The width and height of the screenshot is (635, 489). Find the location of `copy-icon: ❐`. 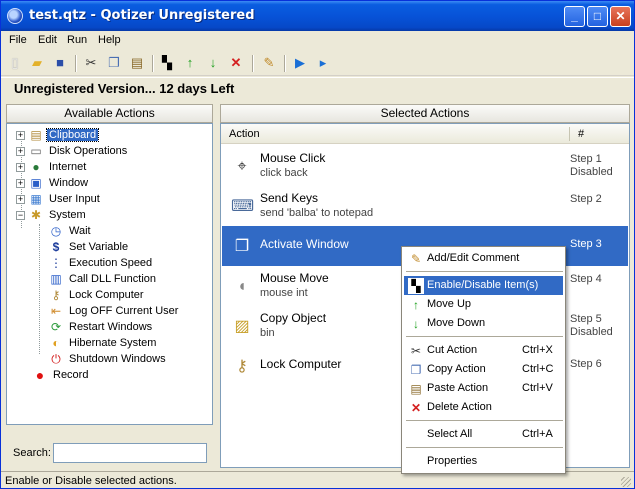

copy-icon: ❐ is located at coordinates (114, 63).